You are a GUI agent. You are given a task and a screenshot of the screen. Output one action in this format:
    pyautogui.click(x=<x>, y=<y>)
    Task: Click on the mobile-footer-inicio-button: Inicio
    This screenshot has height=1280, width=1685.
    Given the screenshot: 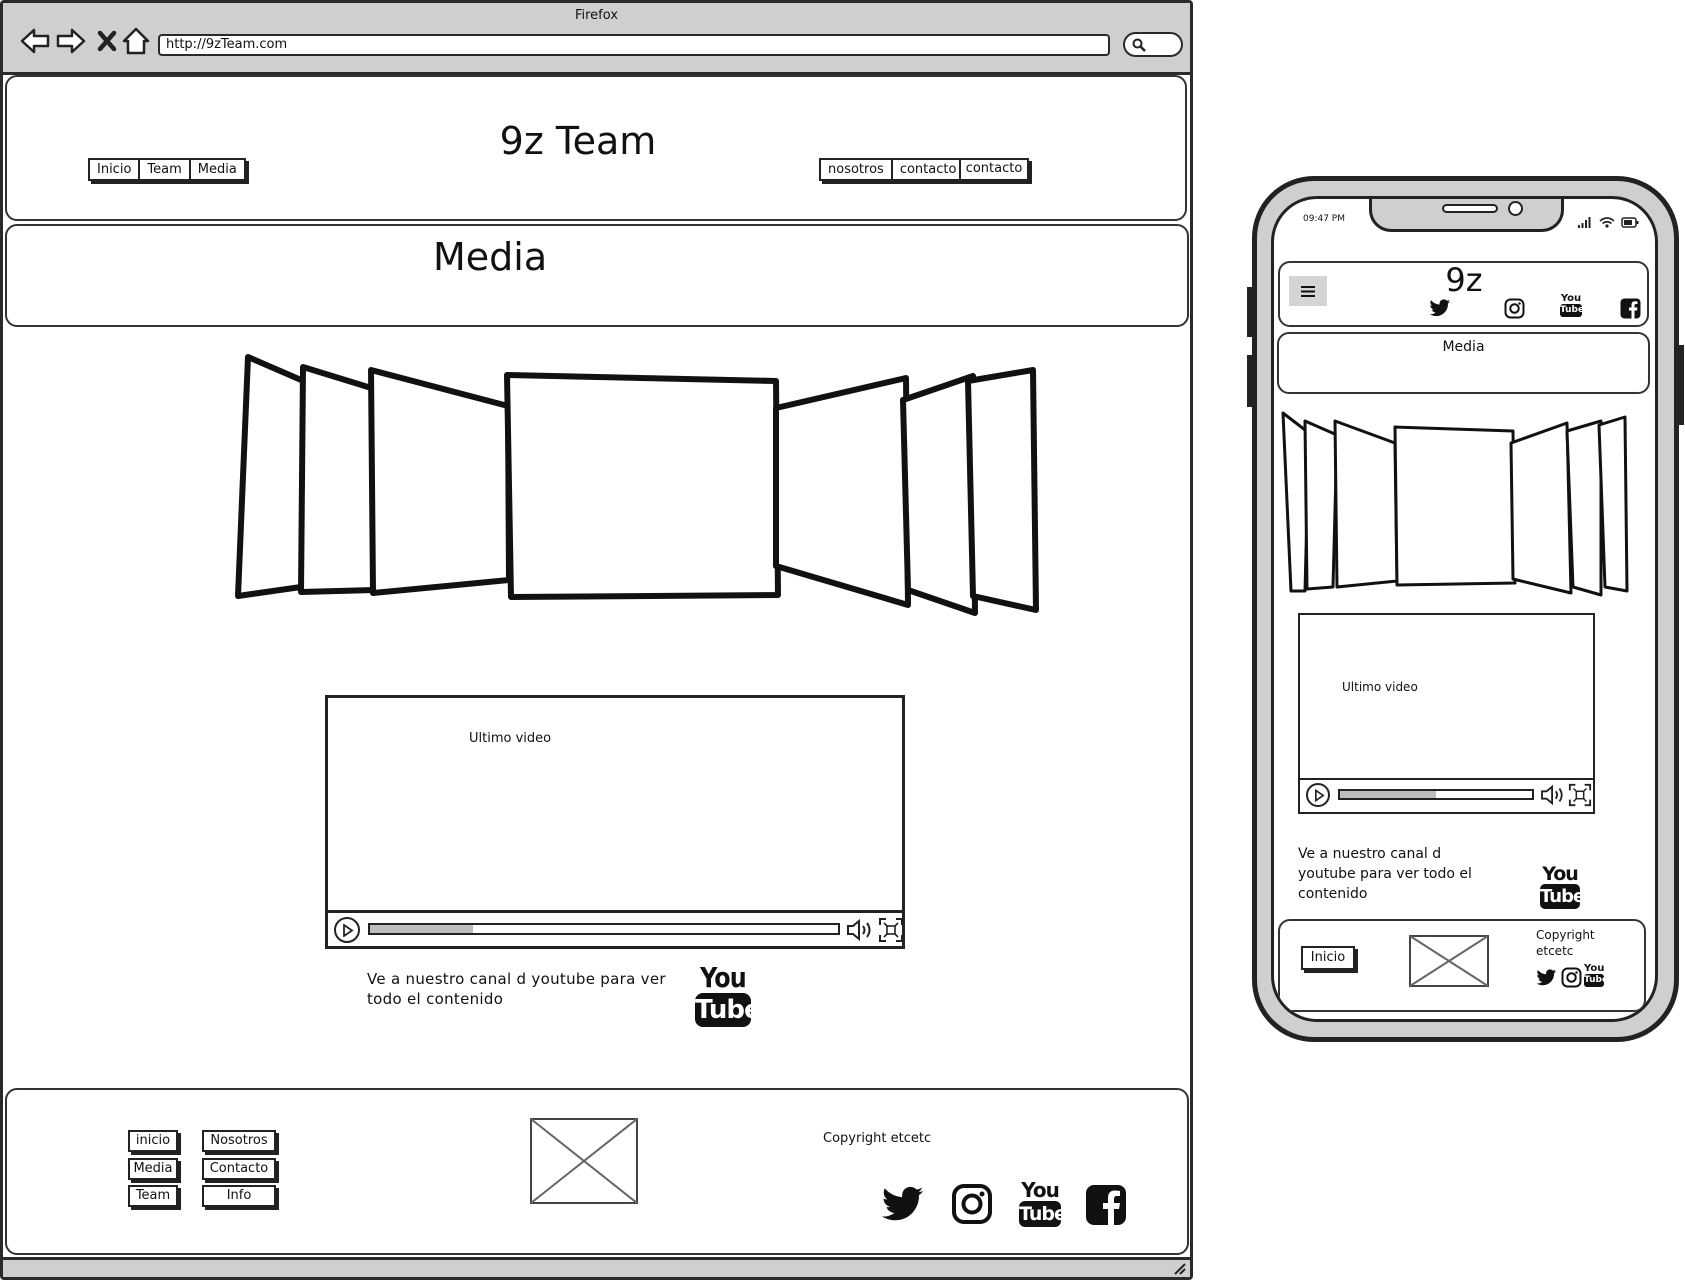 What is the action you would take?
    pyautogui.click(x=1328, y=958)
    